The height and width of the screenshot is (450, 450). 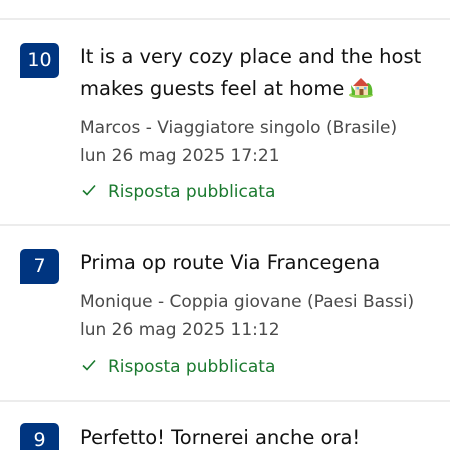 I want to click on score-badge: 10, so click(x=39, y=60).